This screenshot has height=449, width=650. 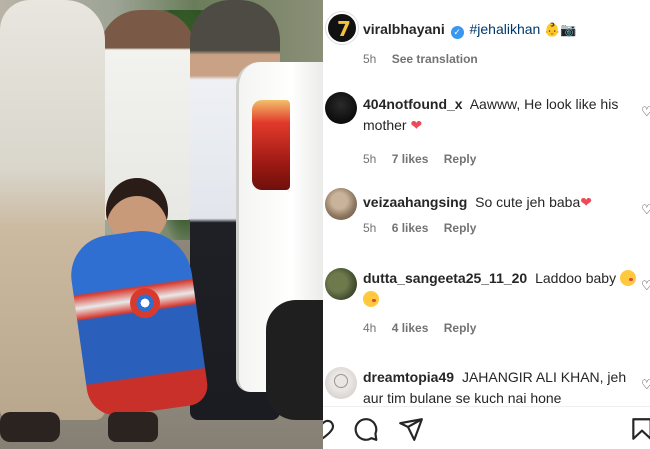 What do you see at coordinates (30, 427) in the screenshot?
I see `photo-shoe` at bounding box center [30, 427].